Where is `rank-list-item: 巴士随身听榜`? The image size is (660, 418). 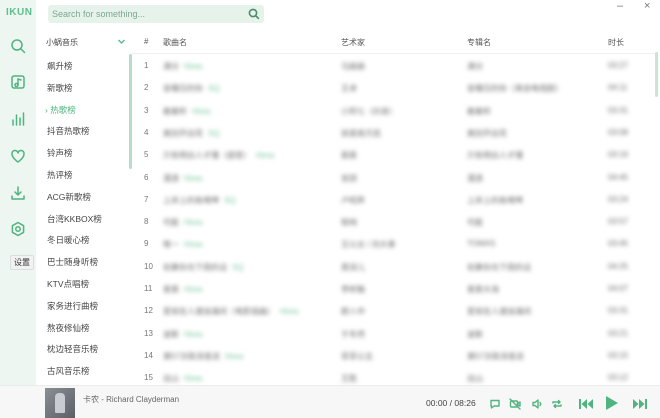
rank-list-item: 巴士随身听榜 is located at coordinates (72, 262).